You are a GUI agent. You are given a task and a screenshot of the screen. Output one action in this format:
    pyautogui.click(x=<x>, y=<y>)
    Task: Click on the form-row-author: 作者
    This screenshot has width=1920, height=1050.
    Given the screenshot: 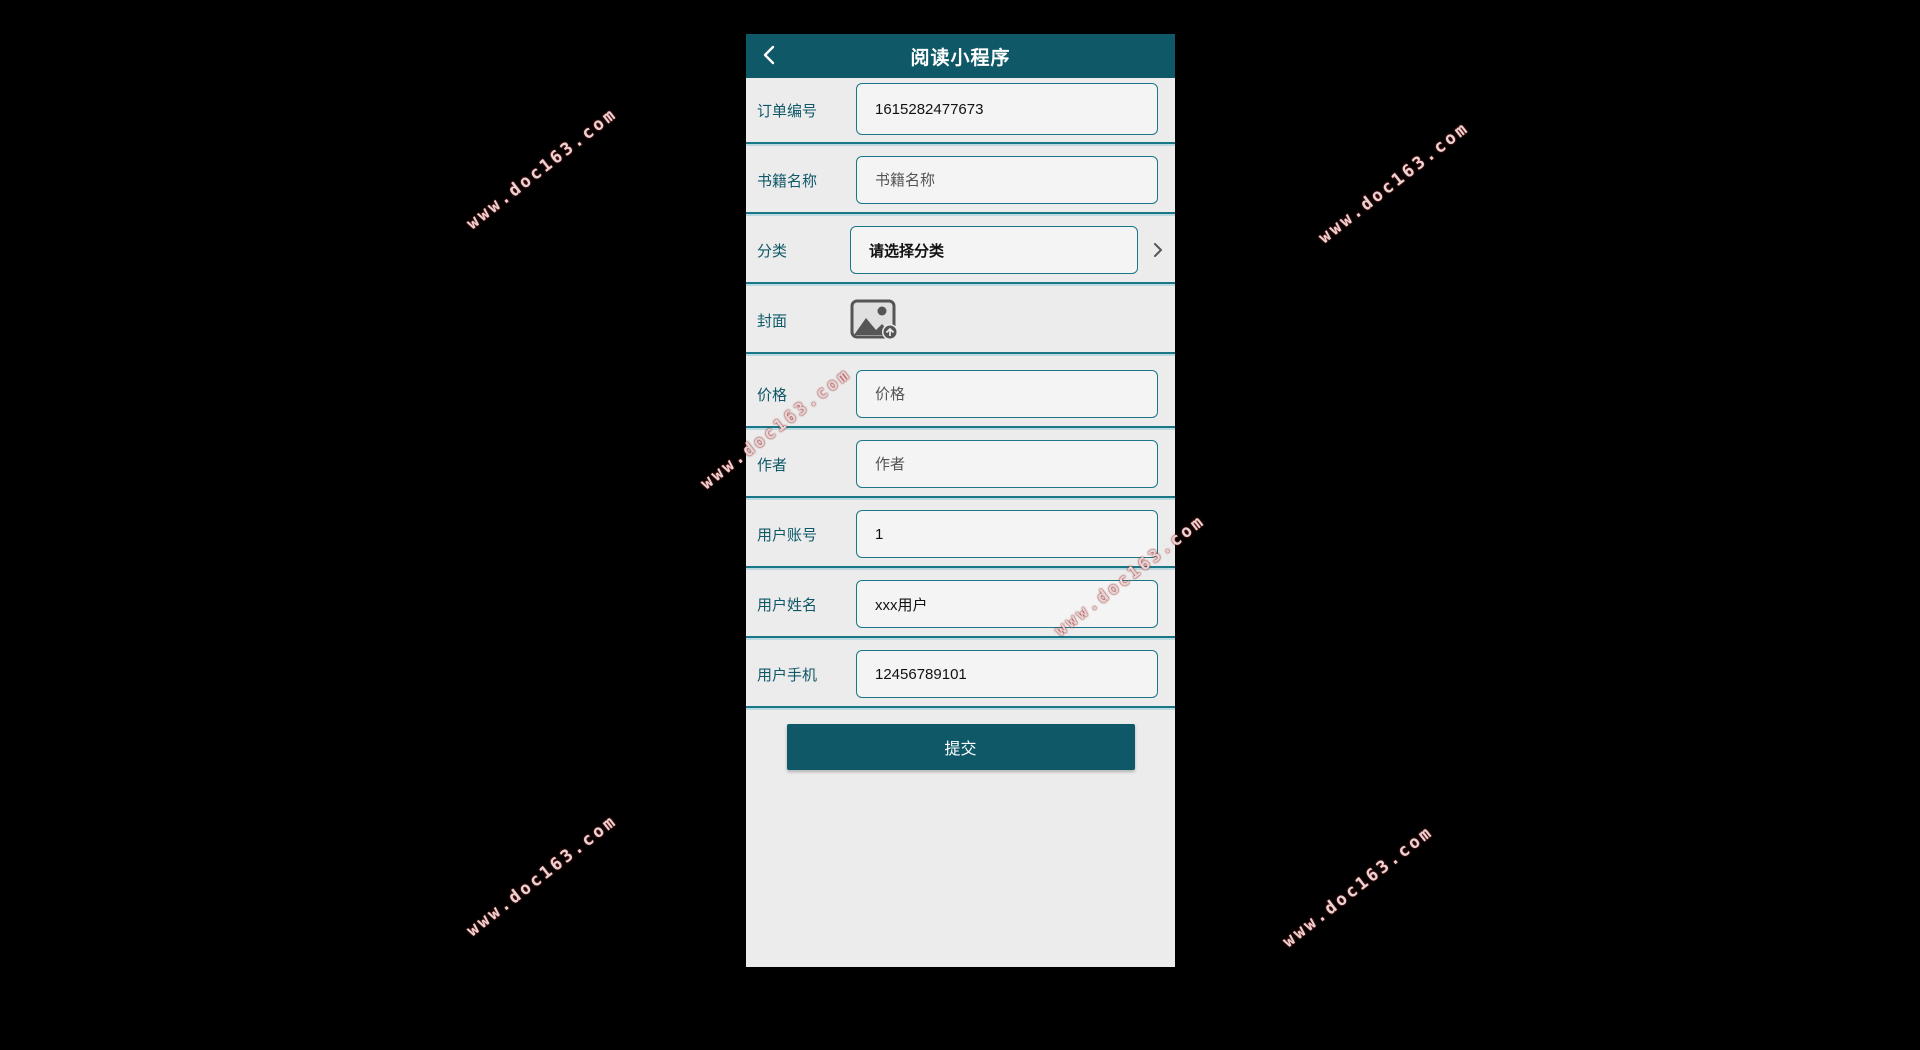 What is the action you would take?
    pyautogui.click(x=960, y=465)
    